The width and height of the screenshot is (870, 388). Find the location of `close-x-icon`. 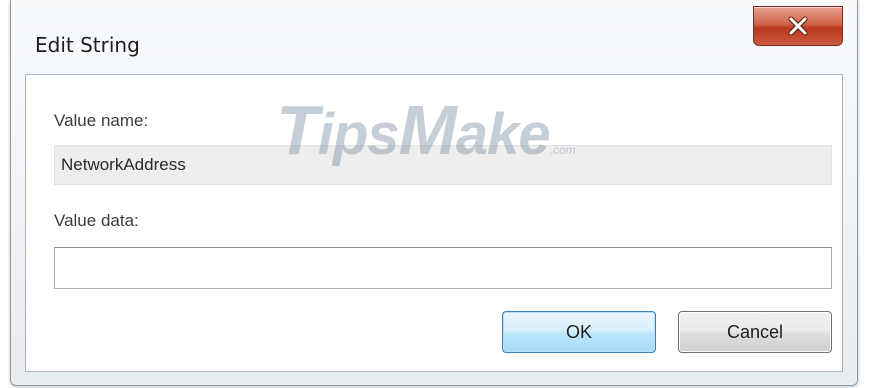

close-x-icon is located at coordinates (798, 26).